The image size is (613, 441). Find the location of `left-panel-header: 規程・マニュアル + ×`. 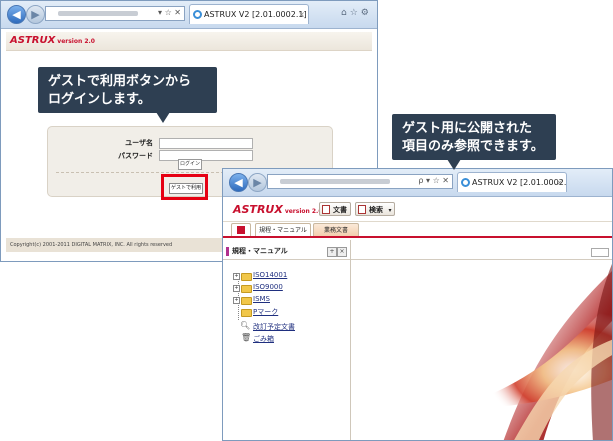

left-panel-header: 規程・マニュアル + × is located at coordinates (286, 252).